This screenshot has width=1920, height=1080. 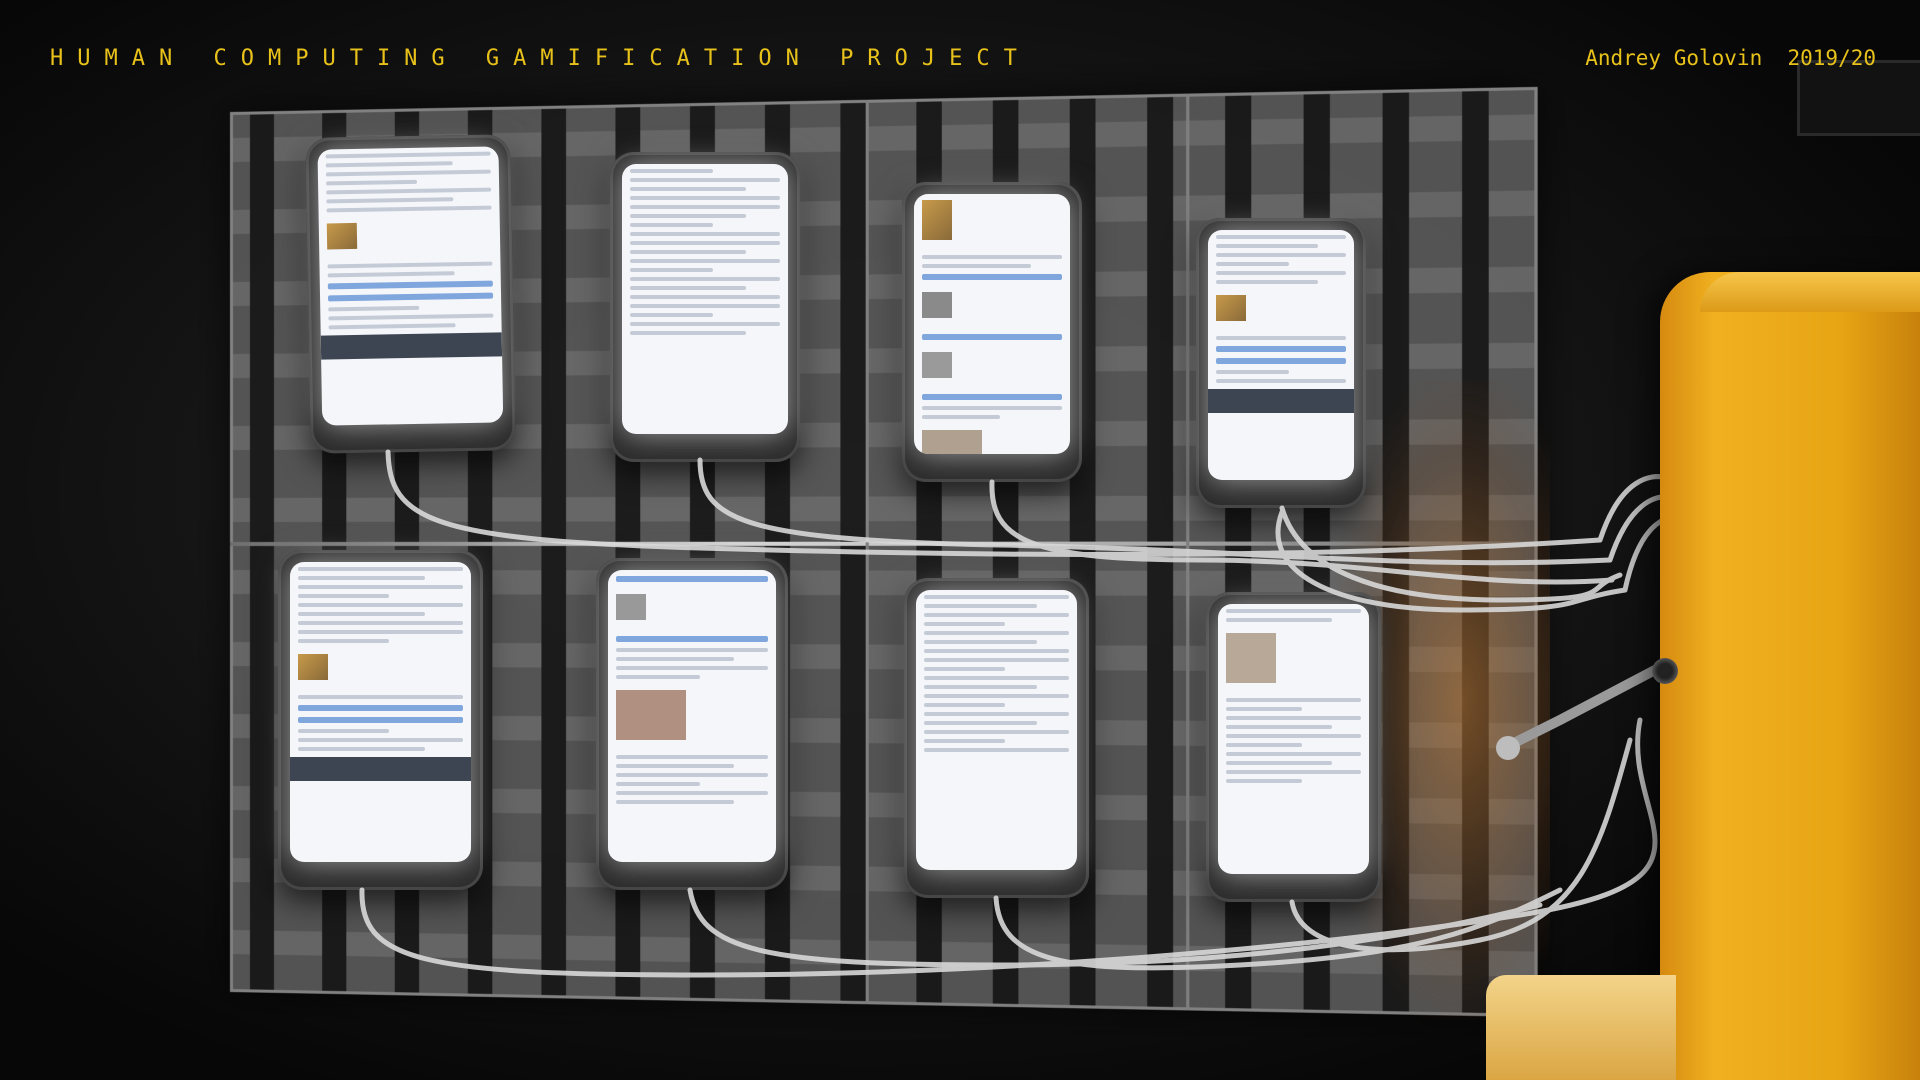 I want to click on author-credit: Andrey Golovin 2019/20, so click(x=1730, y=58).